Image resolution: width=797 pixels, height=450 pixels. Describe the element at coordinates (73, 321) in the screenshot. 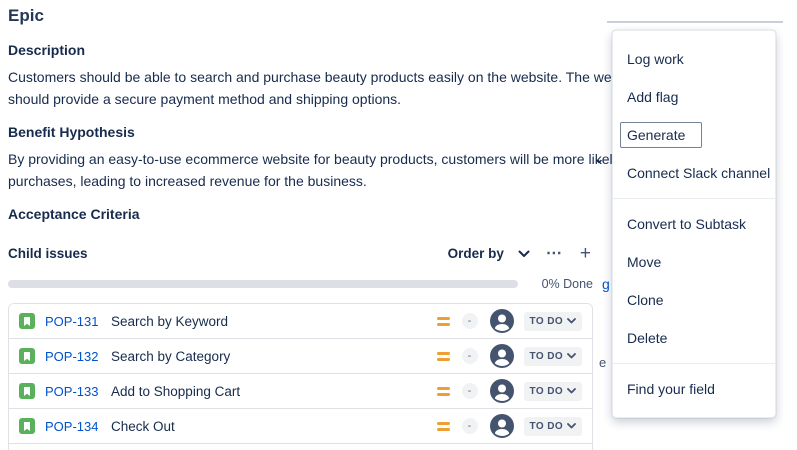

I see `issue-key-link: POP-131` at that location.